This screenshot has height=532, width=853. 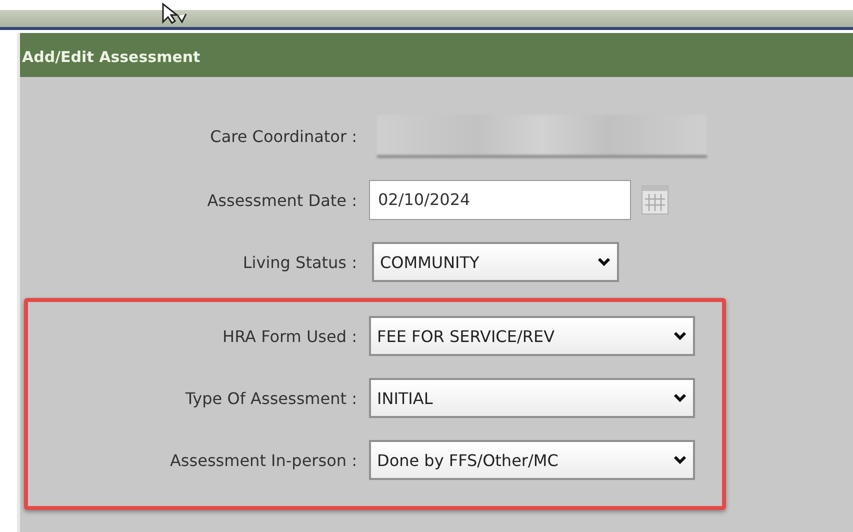 I want to click on date-field: 02/10/2024, so click(x=500, y=200).